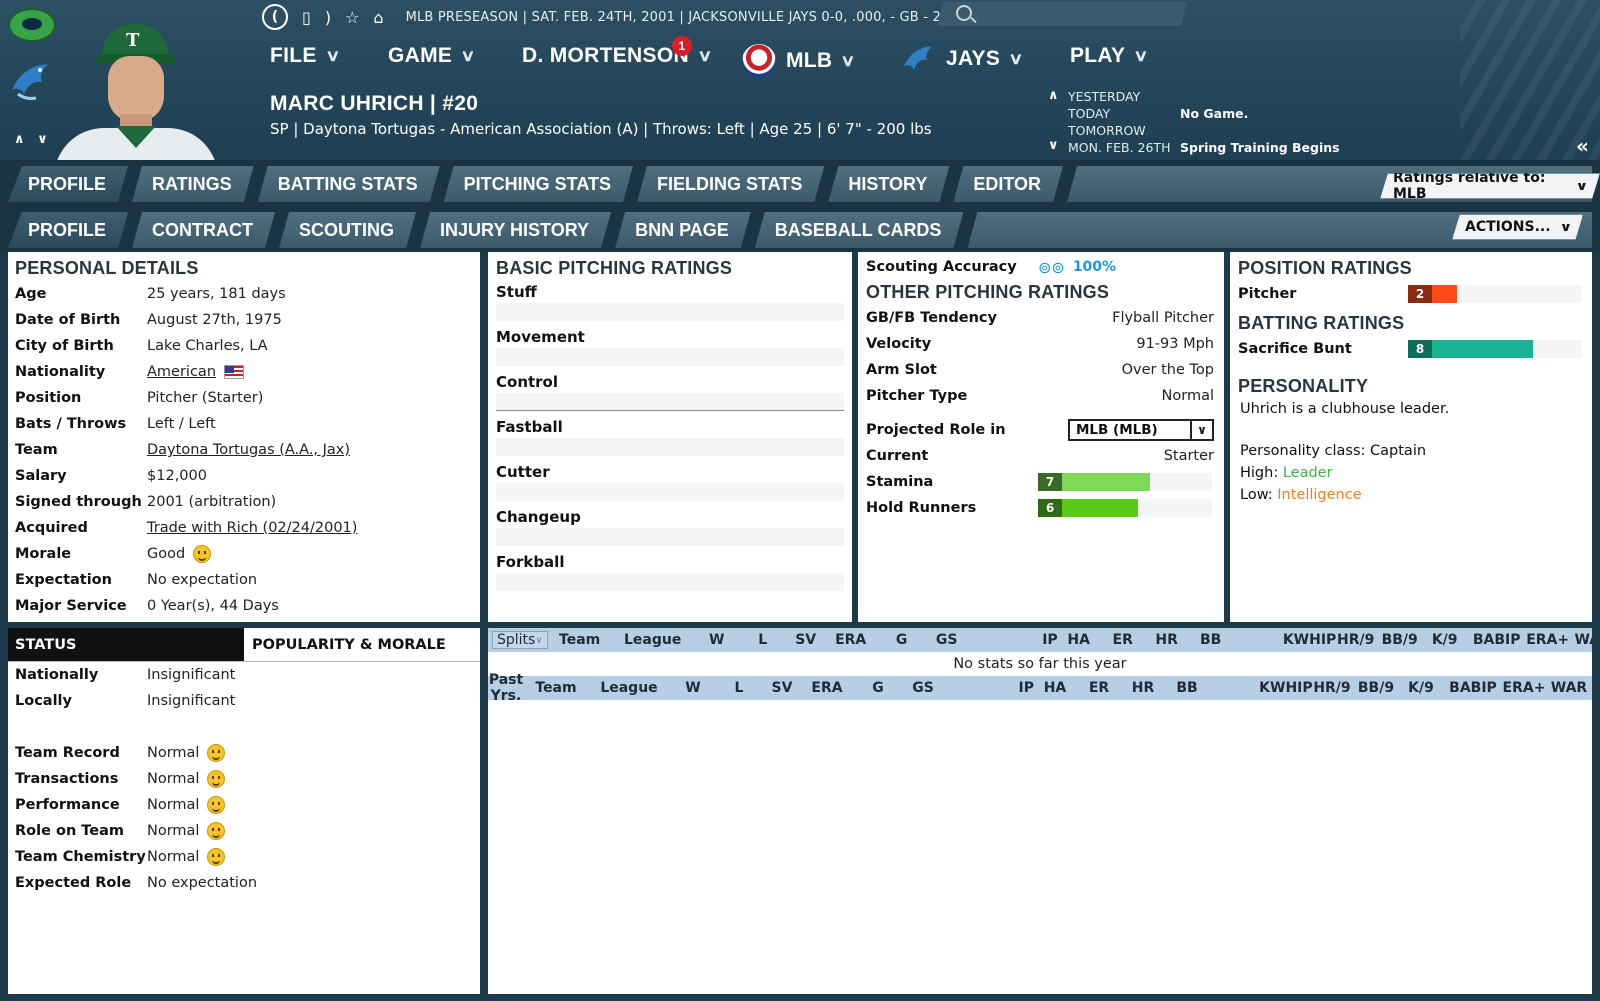  What do you see at coordinates (328, 17) in the screenshot?
I see `forward-icon: )` at bounding box center [328, 17].